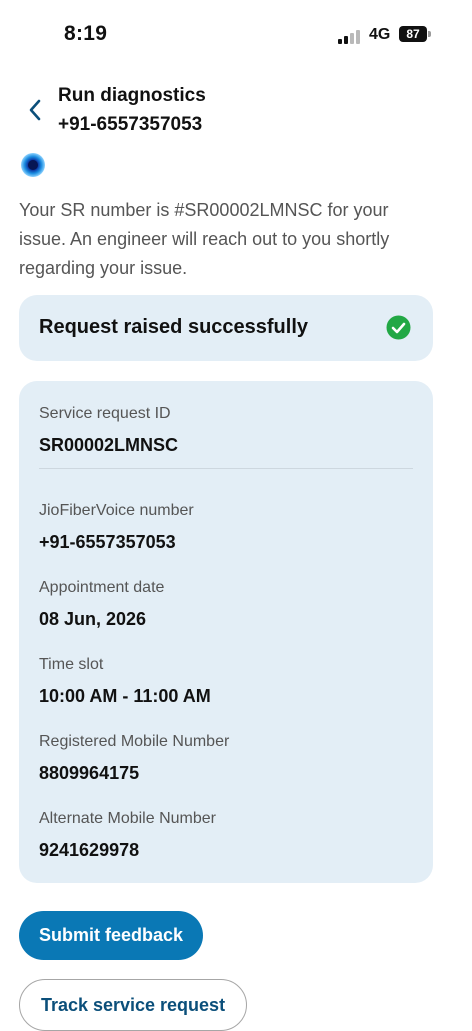 Image resolution: width=472 pixels, height=1031 pixels. Describe the element at coordinates (105, 413) in the screenshot. I see `field-label: Service request ID` at that location.